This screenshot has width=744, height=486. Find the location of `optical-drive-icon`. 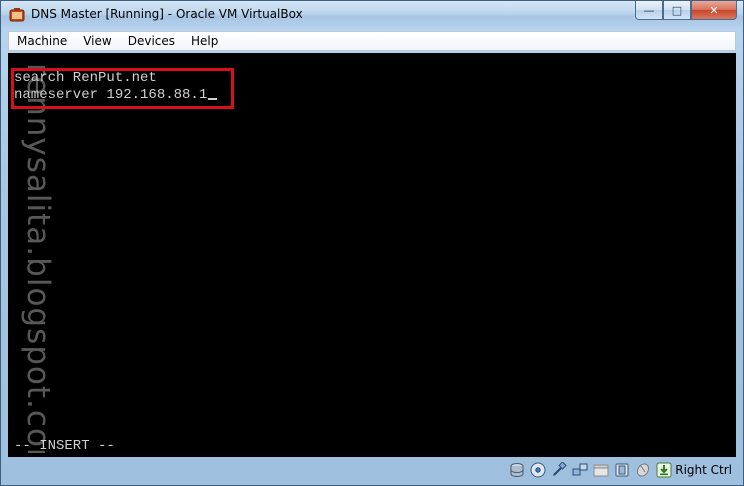

optical-drive-icon is located at coordinates (537, 470).